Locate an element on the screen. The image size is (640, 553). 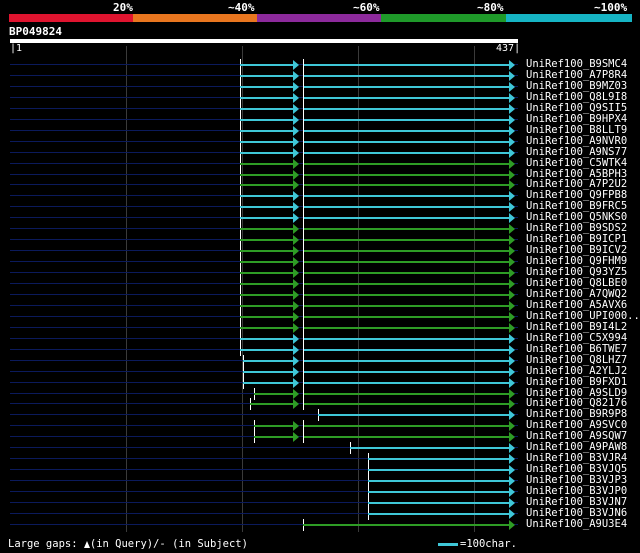
scale-legend: =100char. is located at coordinates (477, 544).